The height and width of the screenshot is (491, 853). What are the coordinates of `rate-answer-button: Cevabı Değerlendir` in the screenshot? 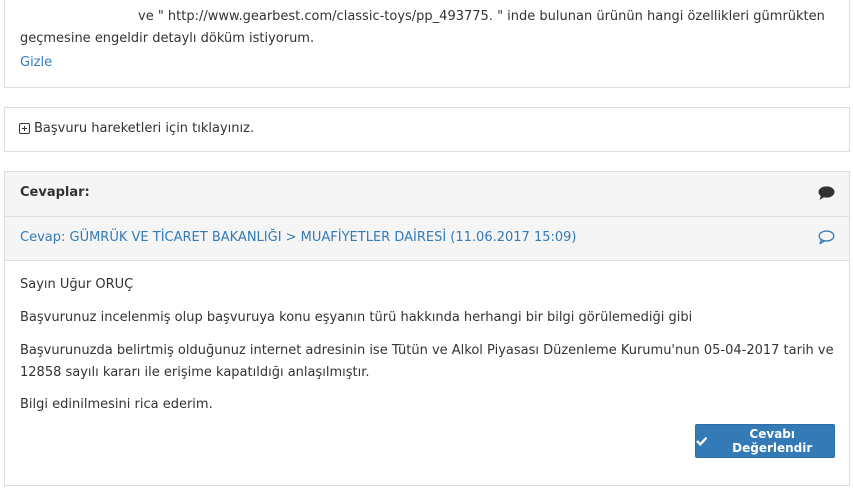 It's located at (765, 441).